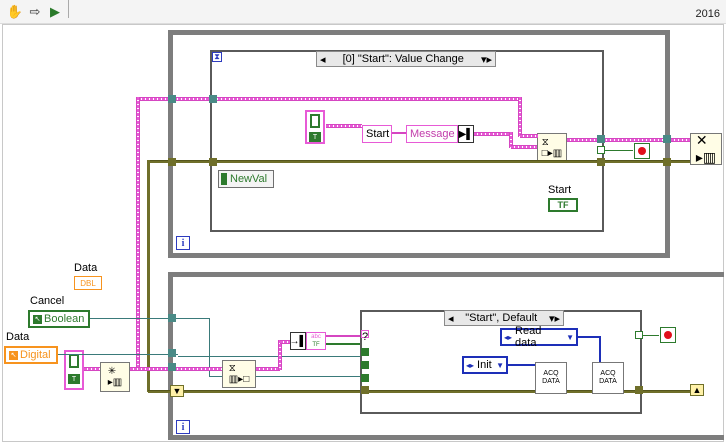 Image resolution: width=726 pixels, height=444 pixels. What do you see at coordinates (608, 373) in the screenshot?
I see `acq-2-top: ACQ` at bounding box center [608, 373].